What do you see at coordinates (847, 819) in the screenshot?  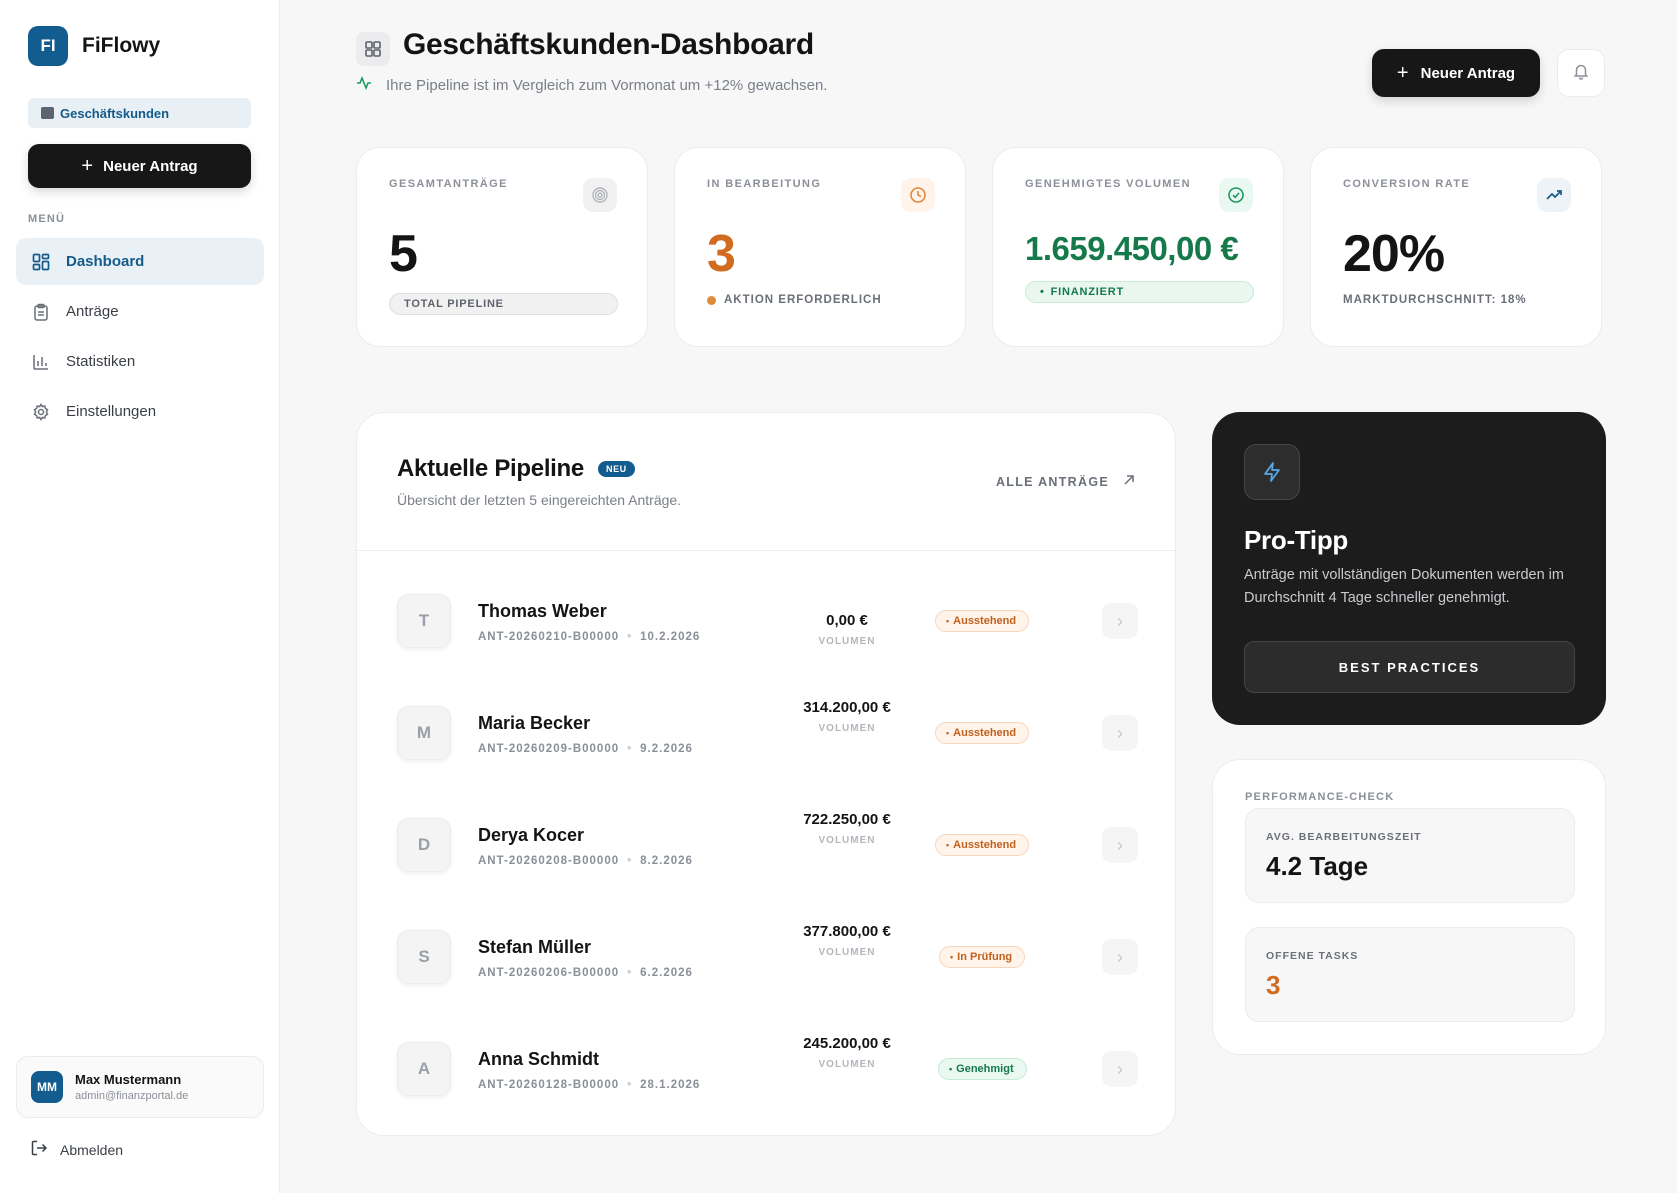 I see `row-amount-value: 722.250,00 €` at bounding box center [847, 819].